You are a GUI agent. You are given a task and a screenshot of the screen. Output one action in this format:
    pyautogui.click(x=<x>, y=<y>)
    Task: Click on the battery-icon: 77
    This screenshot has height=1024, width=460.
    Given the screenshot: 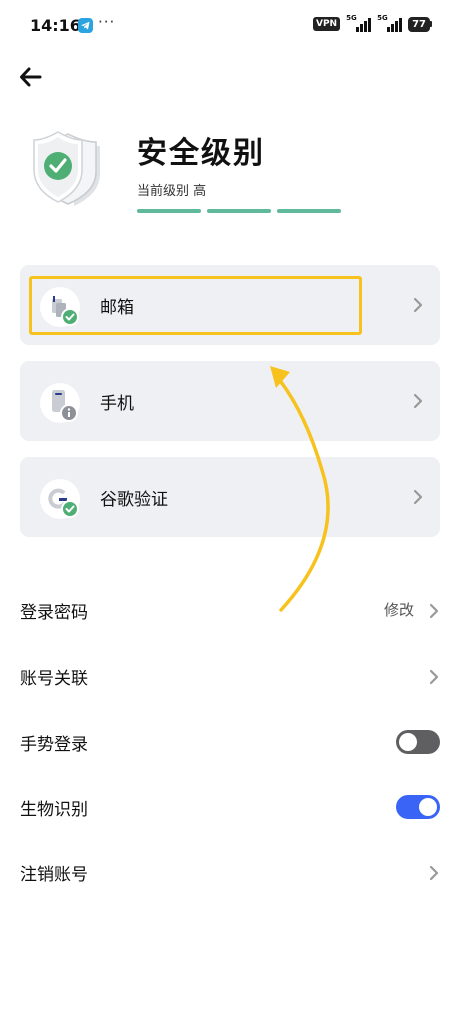 What is the action you would take?
    pyautogui.click(x=420, y=24)
    